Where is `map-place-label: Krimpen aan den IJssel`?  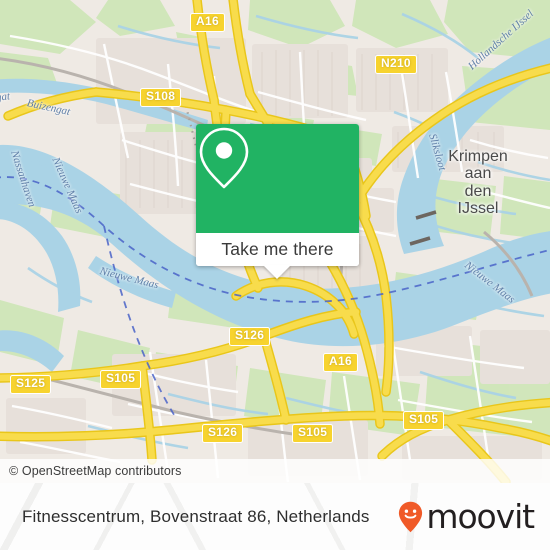 map-place-label: Krimpen aan den IJssel is located at coordinates (478, 182).